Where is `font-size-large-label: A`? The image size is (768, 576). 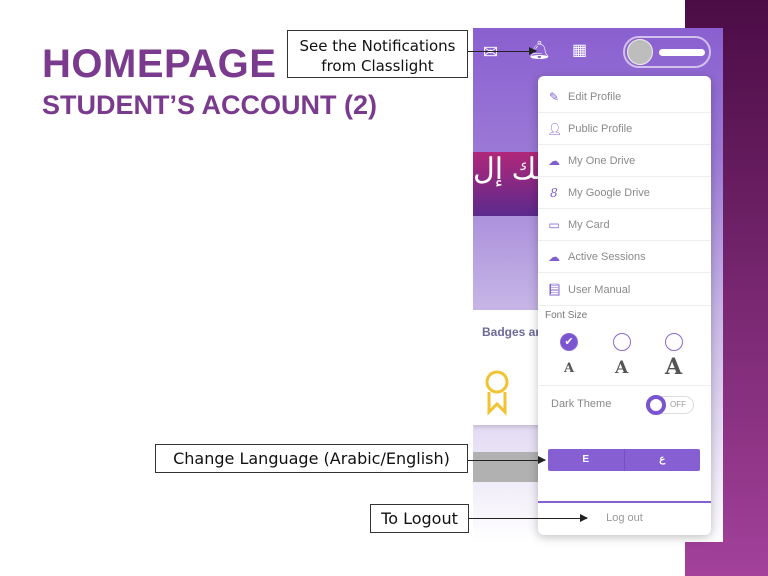
font-size-large-label: A is located at coordinates (674, 367).